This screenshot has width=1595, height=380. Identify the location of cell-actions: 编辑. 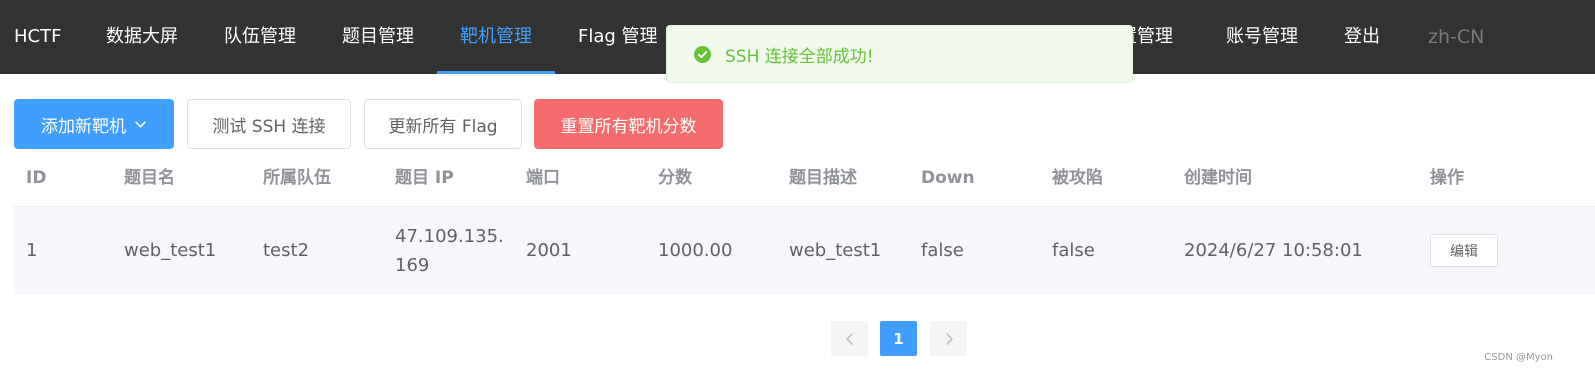
(1464, 250).